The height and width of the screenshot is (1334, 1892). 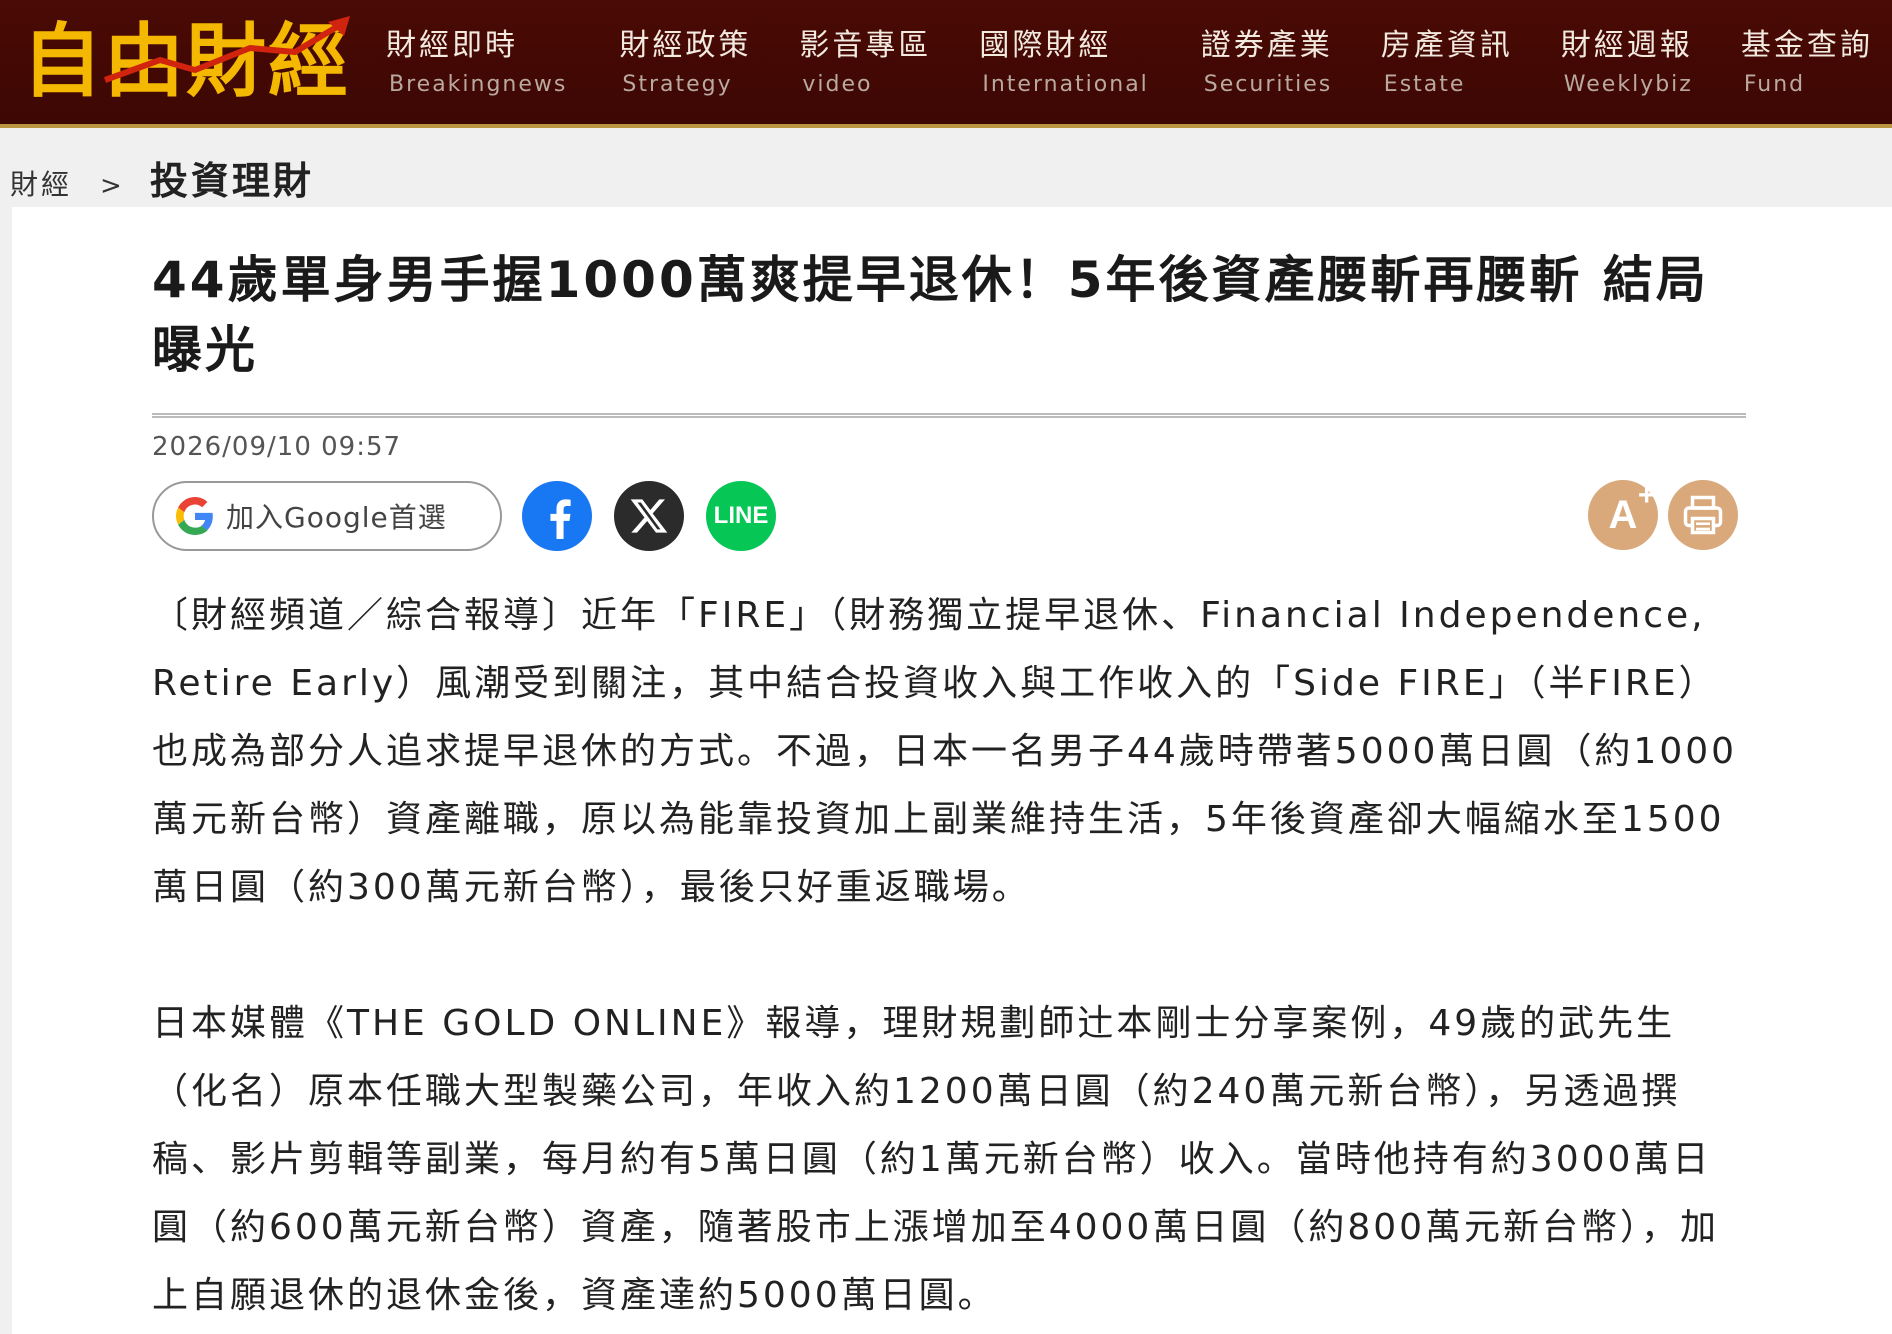 I want to click on nav-item-sublabel: Weeklybiz, so click(x=1628, y=84).